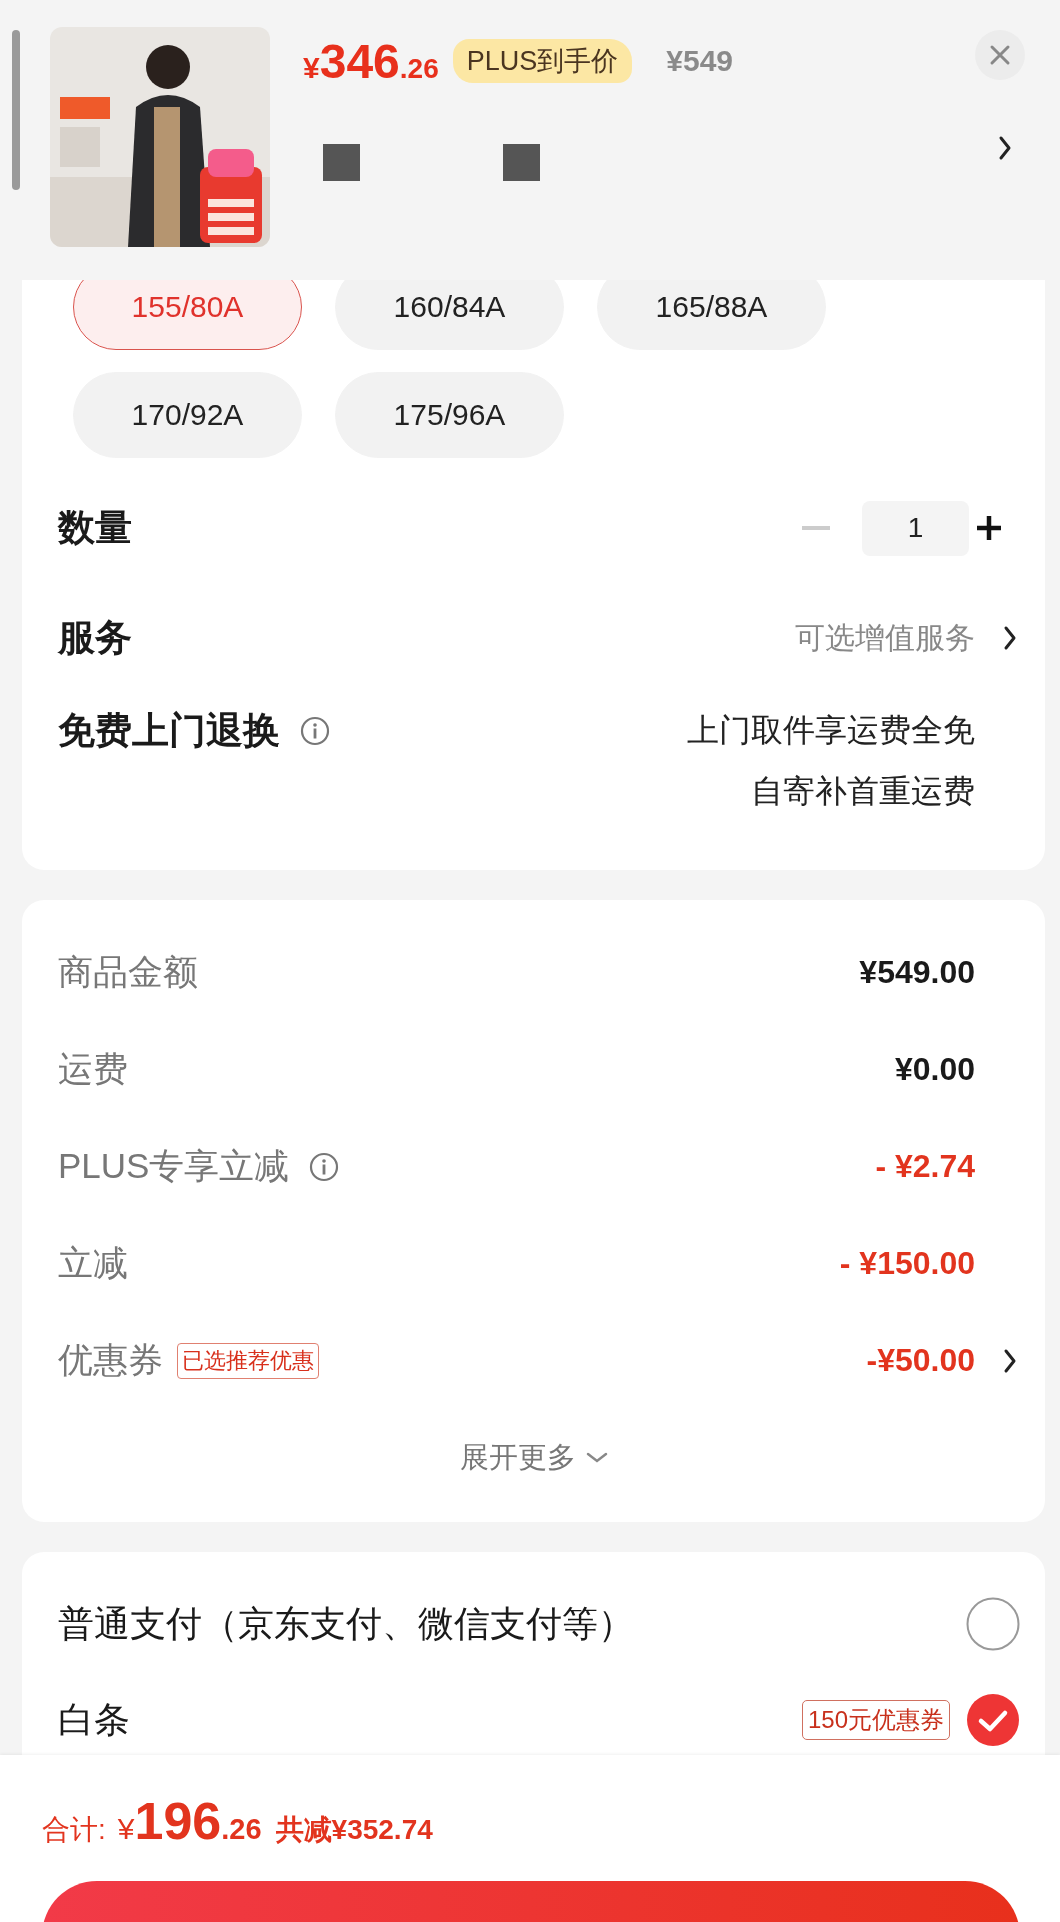 This screenshot has width=1060, height=1922. What do you see at coordinates (110, 1360) in the screenshot?
I see `price-label: 优惠券` at bounding box center [110, 1360].